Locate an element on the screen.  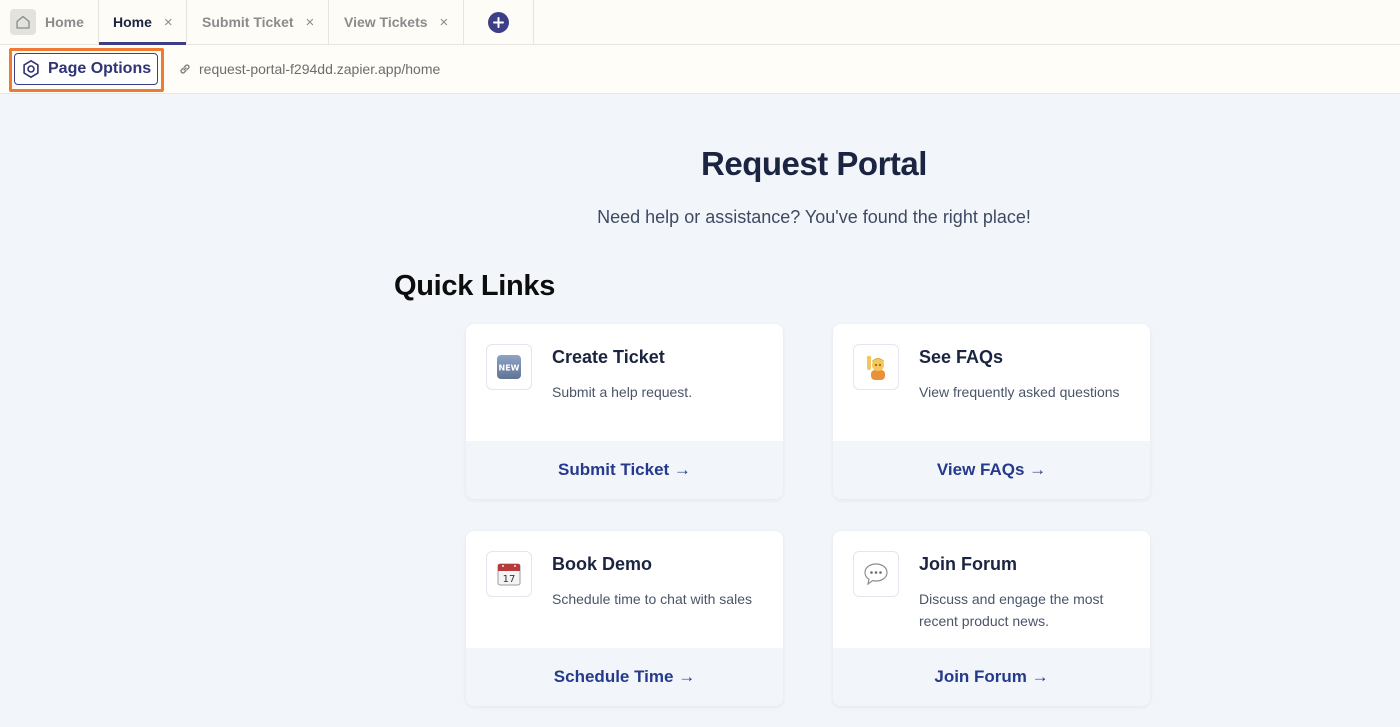
tab-home-pinned: Home is located at coordinates (49, 22).